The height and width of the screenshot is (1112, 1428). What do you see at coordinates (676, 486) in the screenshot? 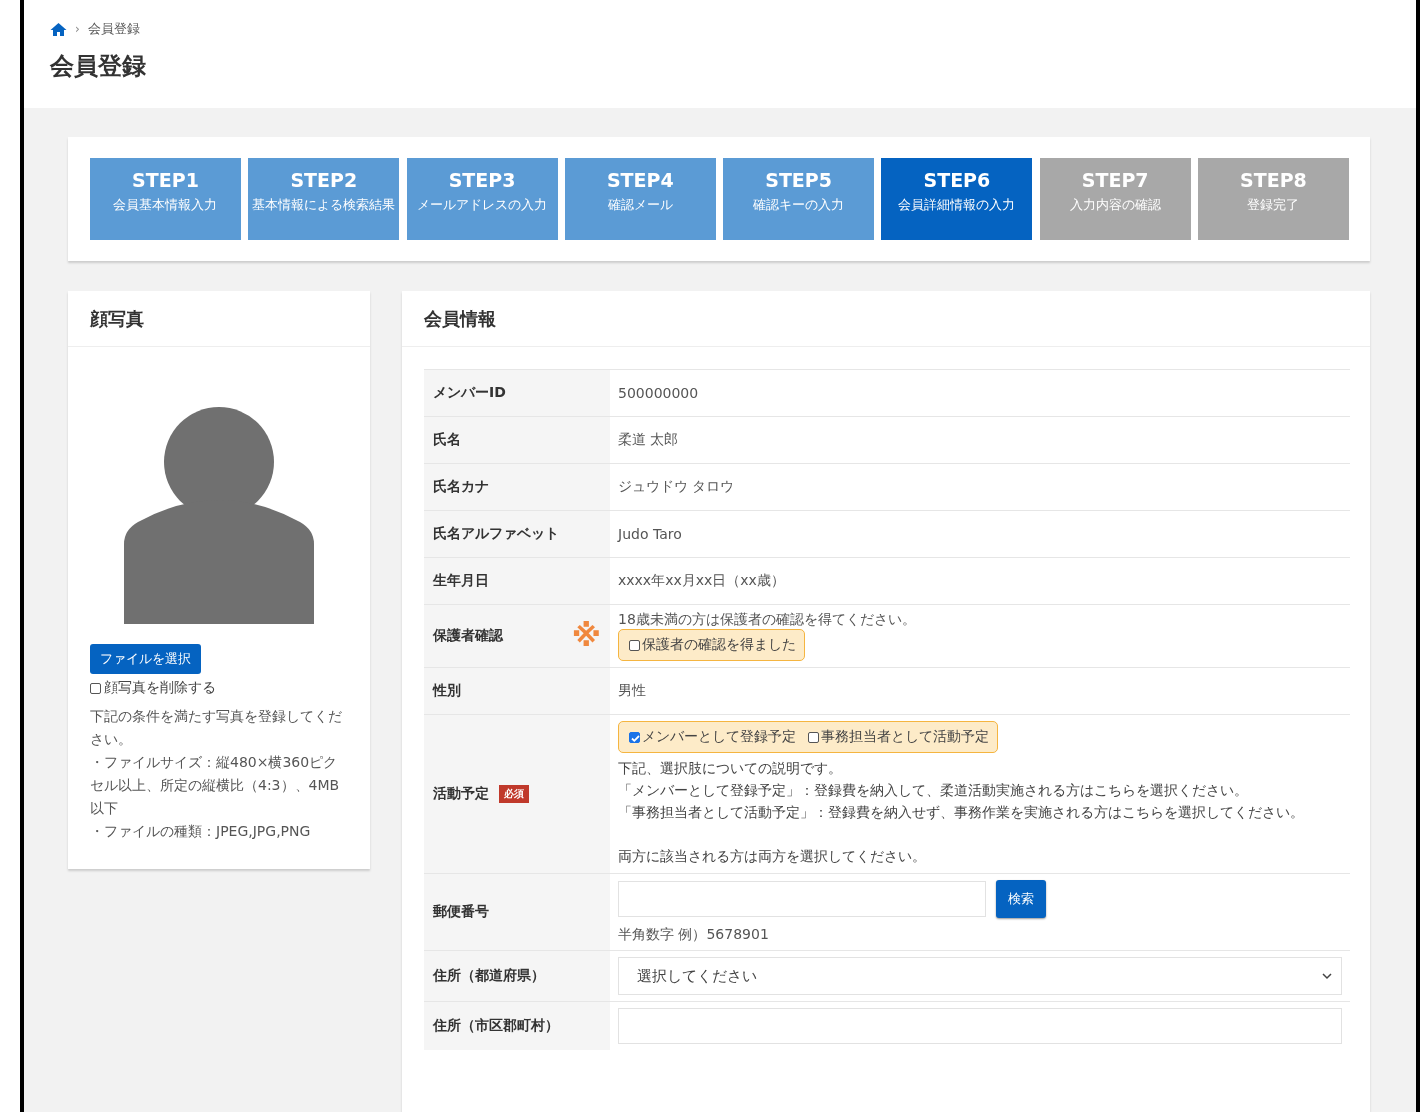
I see `field-value: ジュウドウ タロウ` at bounding box center [676, 486].